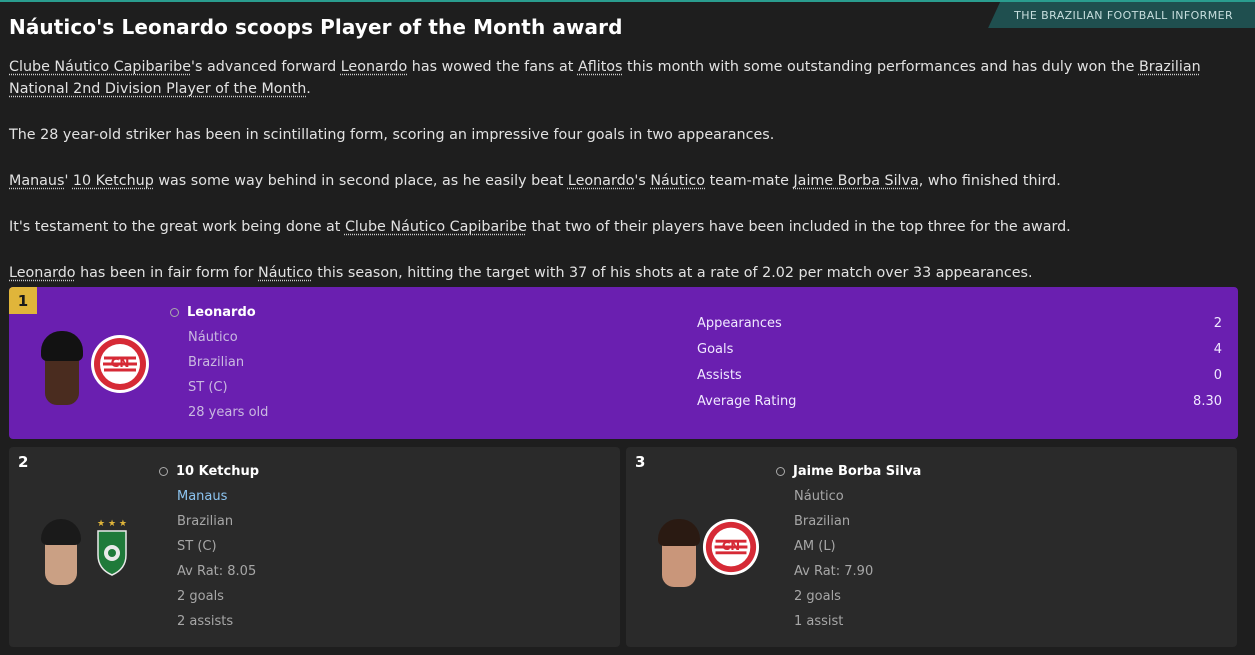 This screenshot has height=655, width=1255. I want to click on rank-badge: 1, so click(23, 300).